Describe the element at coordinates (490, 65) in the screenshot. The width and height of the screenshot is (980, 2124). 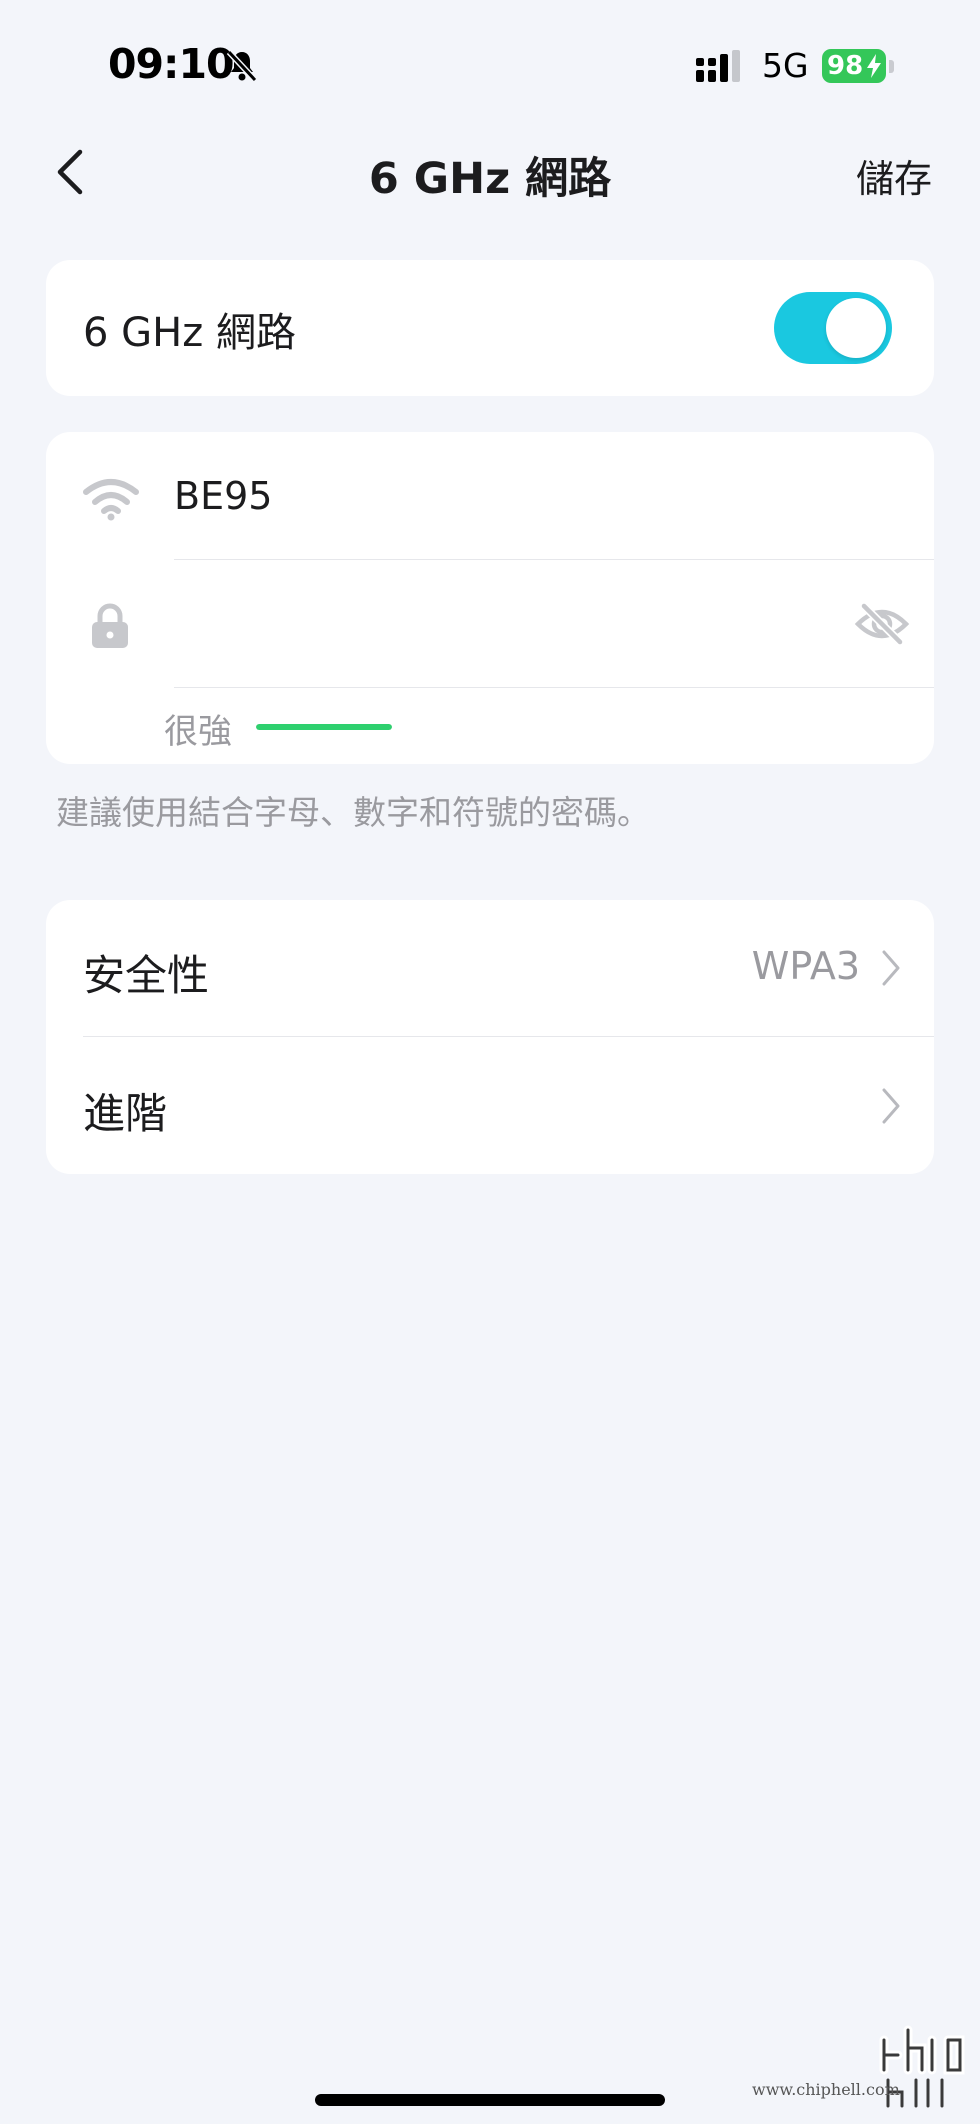
I see `status-bar: 09:10 5G 98` at that location.